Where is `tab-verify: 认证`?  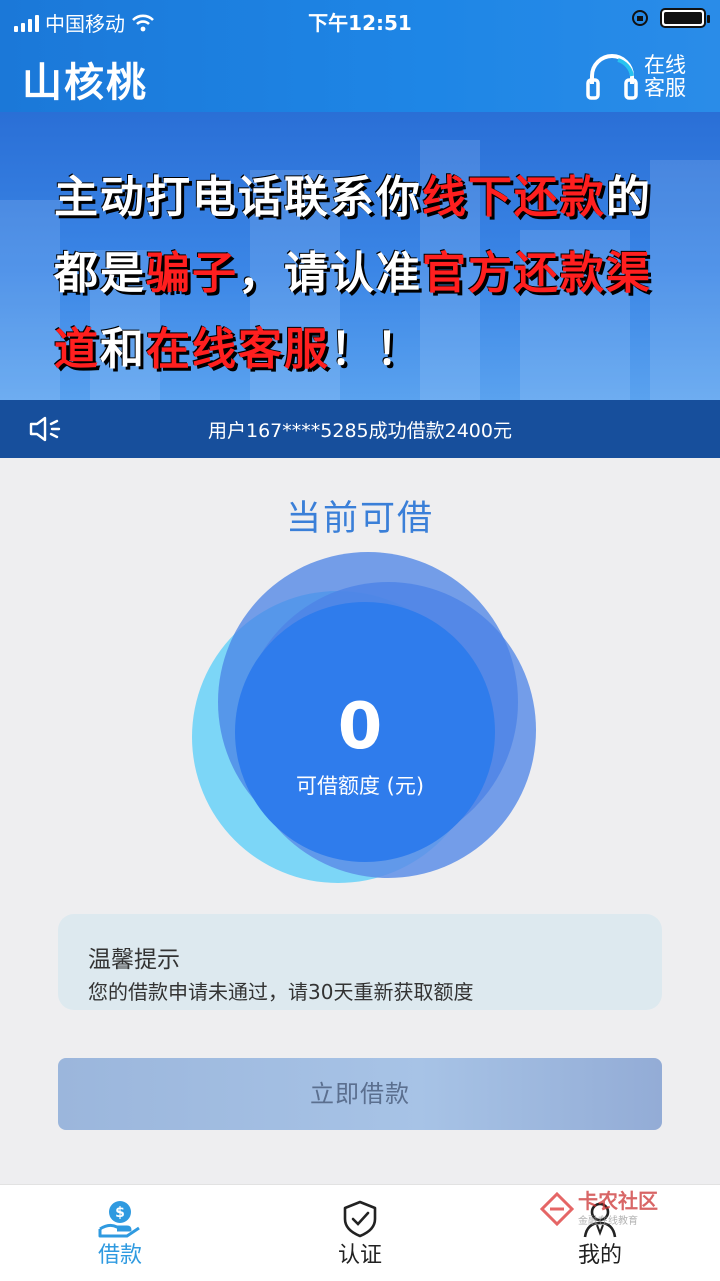
tab-verify: 认证 is located at coordinates (360, 1233).